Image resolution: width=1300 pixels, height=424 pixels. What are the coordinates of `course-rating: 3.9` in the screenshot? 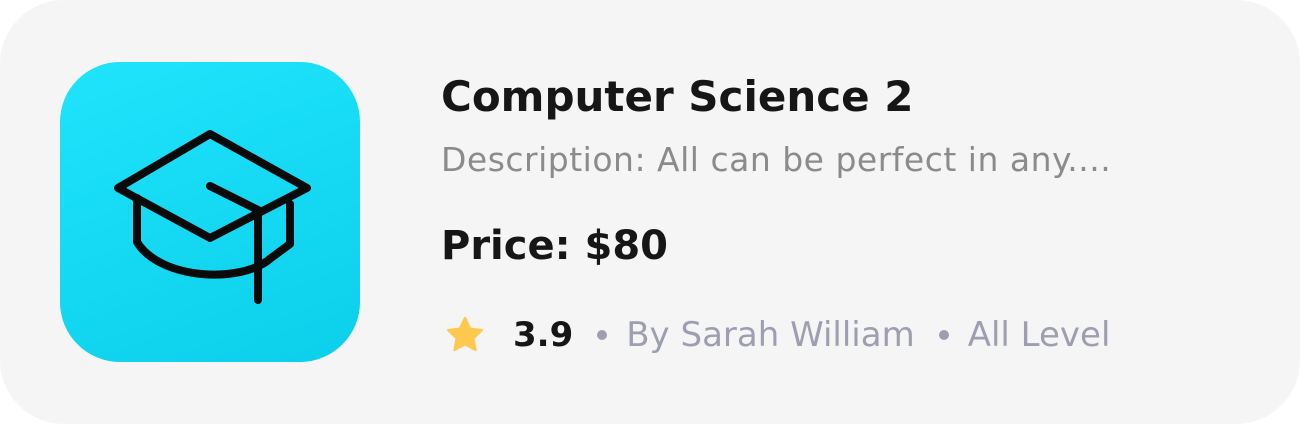 It's located at (543, 335).